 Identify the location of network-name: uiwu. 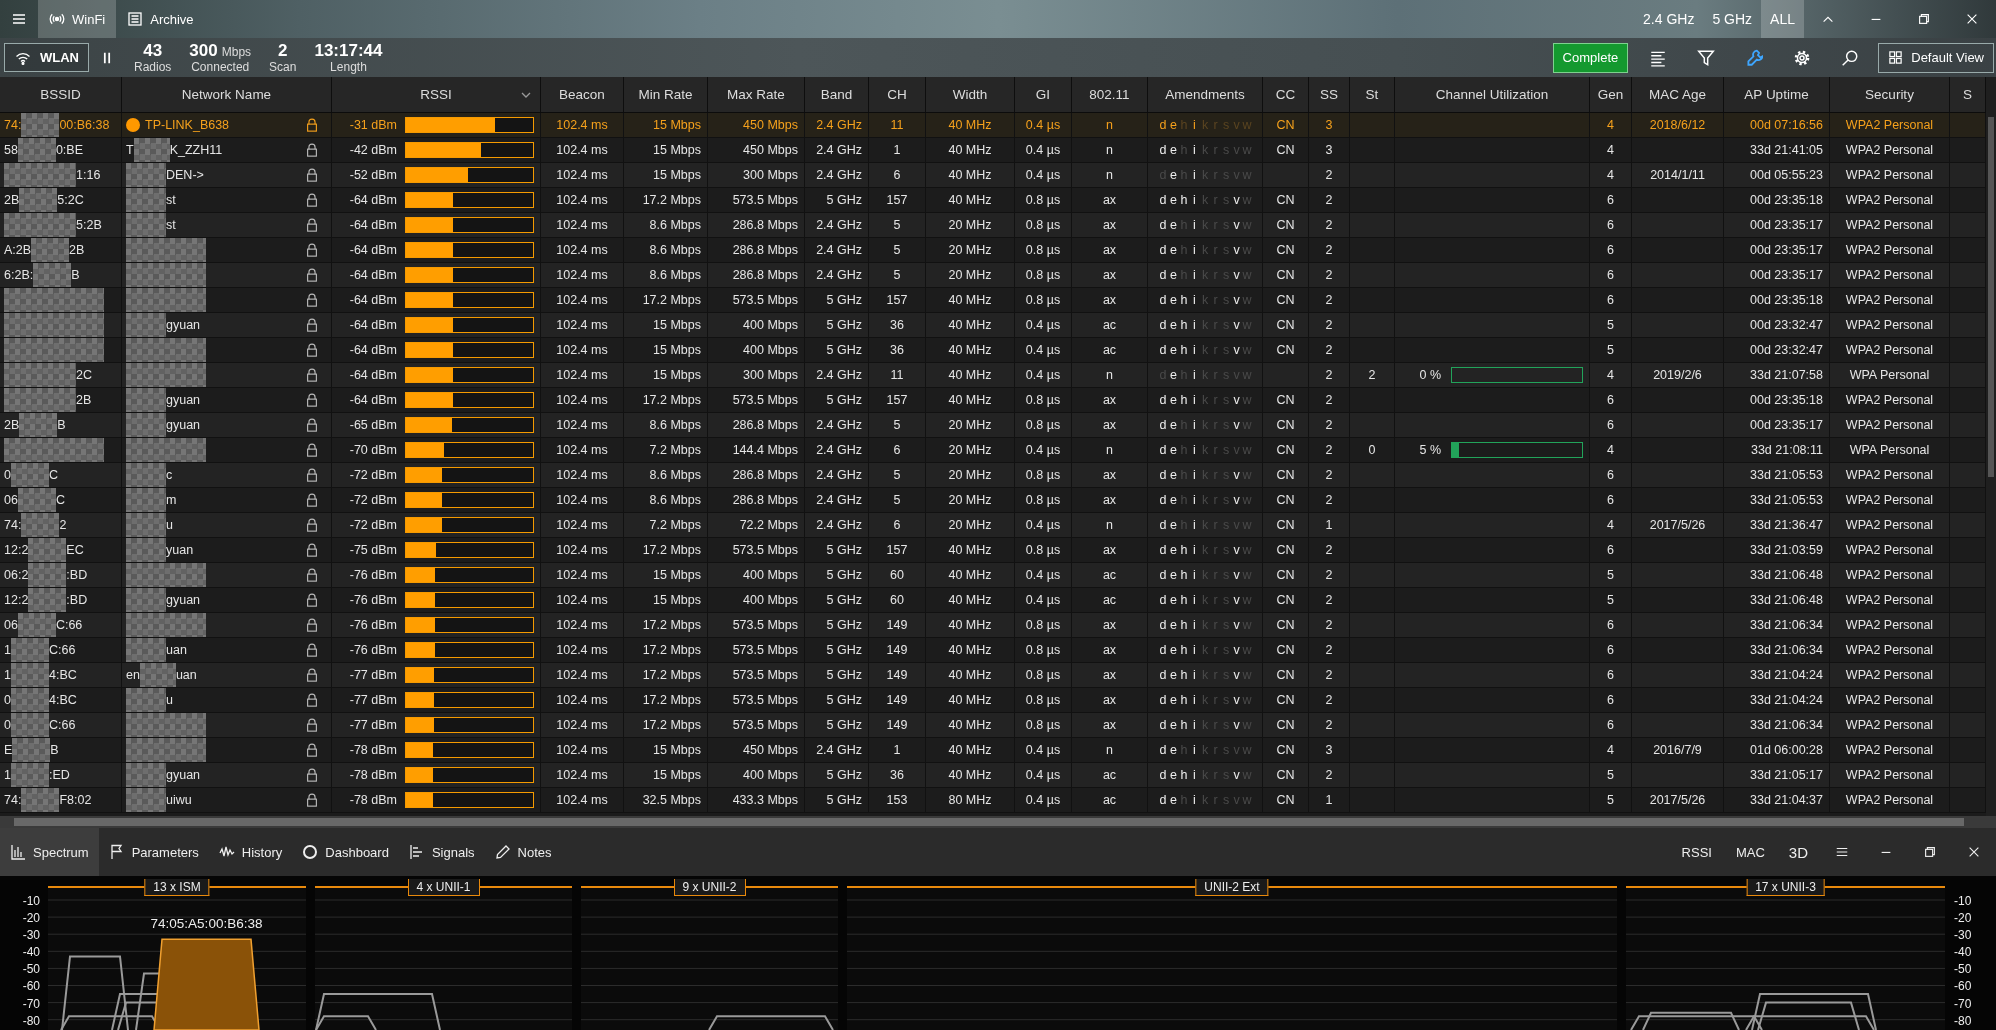
(179, 800).